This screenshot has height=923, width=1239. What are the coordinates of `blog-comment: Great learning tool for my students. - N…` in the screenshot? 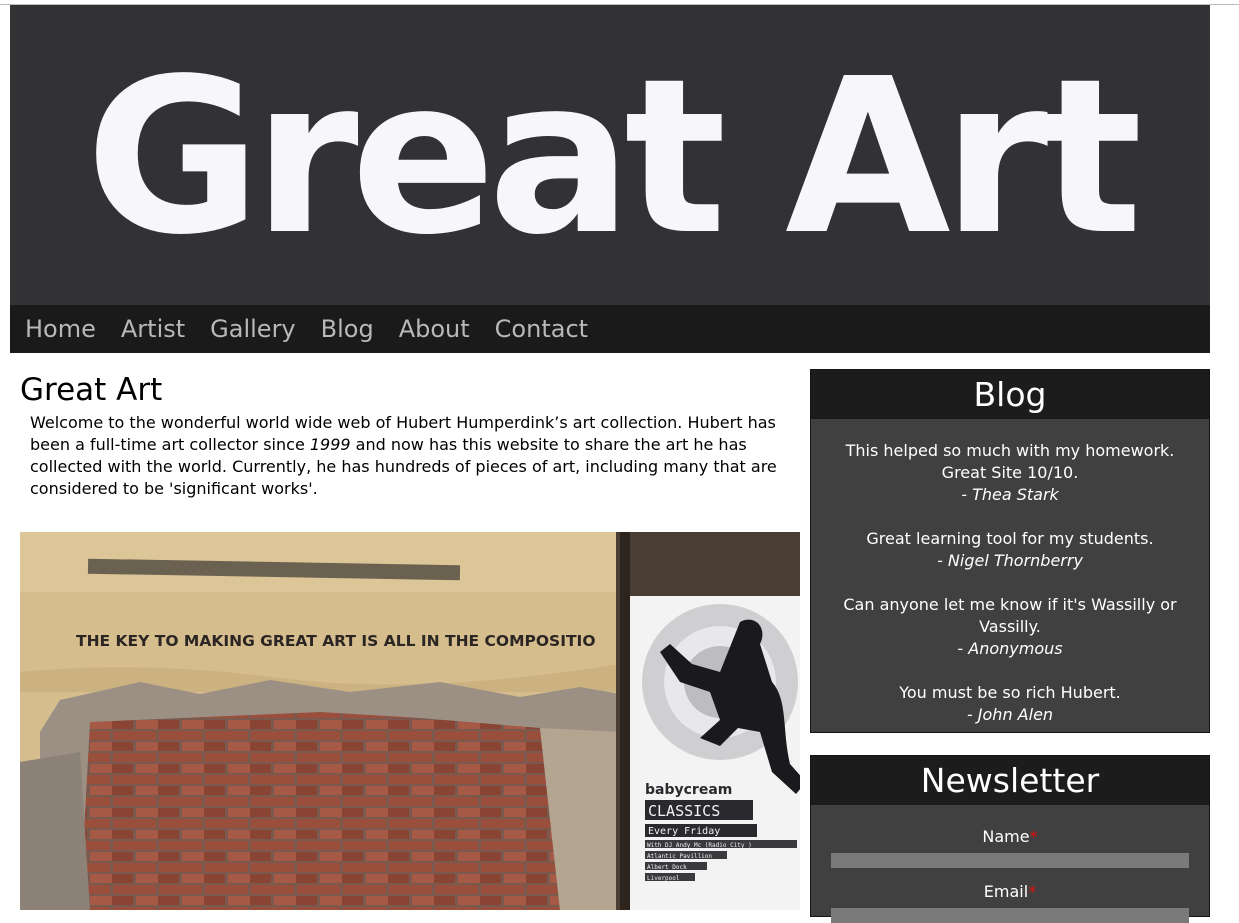 It's located at (1010, 550).